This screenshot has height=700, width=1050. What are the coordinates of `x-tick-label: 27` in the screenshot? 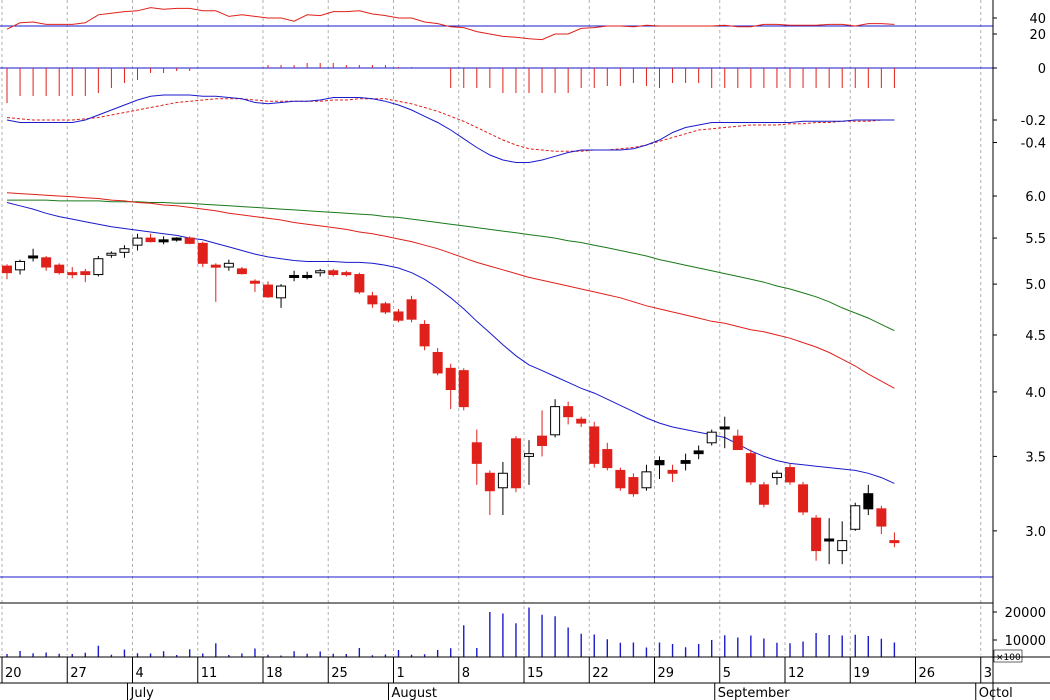 It's located at (78, 673).